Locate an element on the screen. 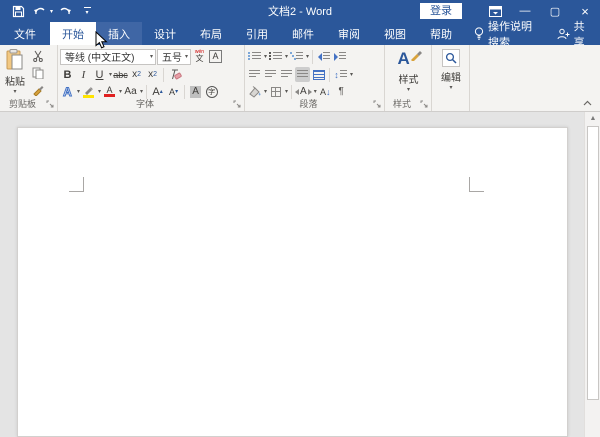 This screenshot has width=600, height=437. margin-crop-mark-right is located at coordinates (476, 184).